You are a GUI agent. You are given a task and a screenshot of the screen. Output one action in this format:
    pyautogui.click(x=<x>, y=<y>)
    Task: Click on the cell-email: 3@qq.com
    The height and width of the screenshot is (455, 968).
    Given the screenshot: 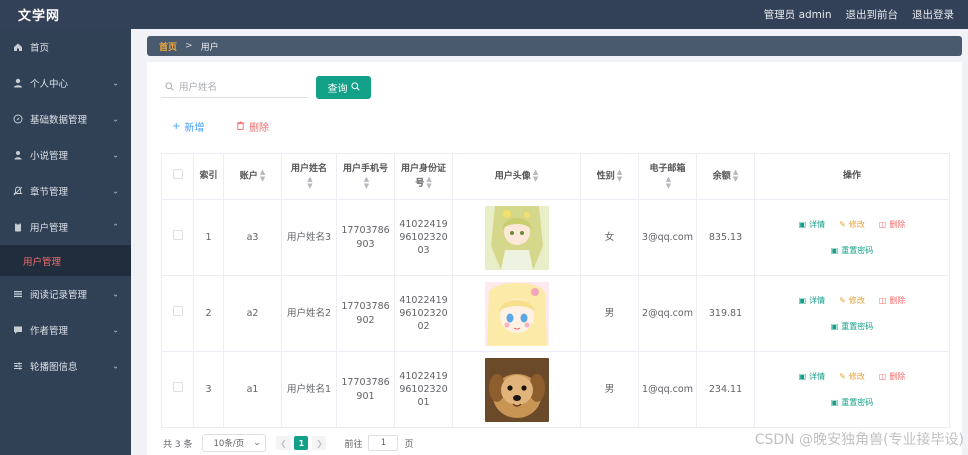 What is the action you would take?
    pyautogui.click(x=667, y=237)
    